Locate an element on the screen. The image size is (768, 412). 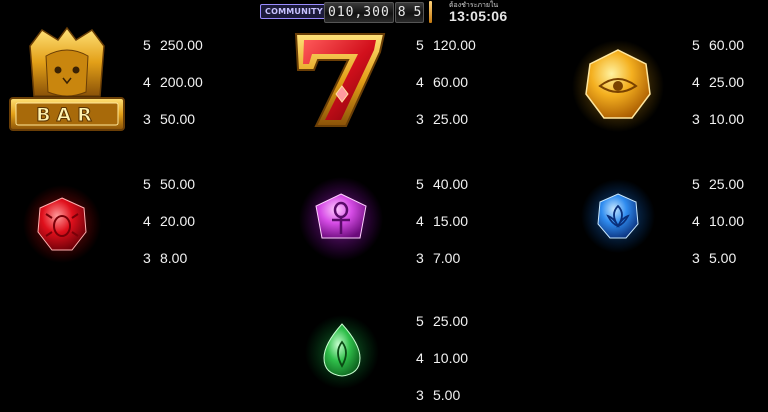
clock-time: 13:05:06 is located at coordinates (478, 16).